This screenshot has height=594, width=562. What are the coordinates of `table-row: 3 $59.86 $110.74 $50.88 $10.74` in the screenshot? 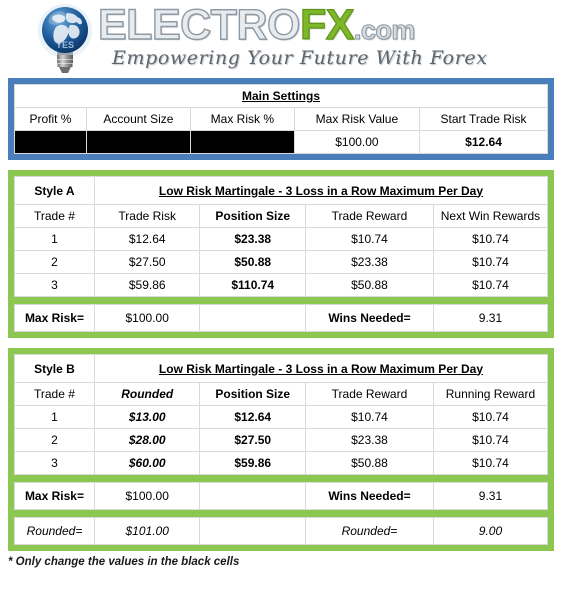 It's located at (281, 285).